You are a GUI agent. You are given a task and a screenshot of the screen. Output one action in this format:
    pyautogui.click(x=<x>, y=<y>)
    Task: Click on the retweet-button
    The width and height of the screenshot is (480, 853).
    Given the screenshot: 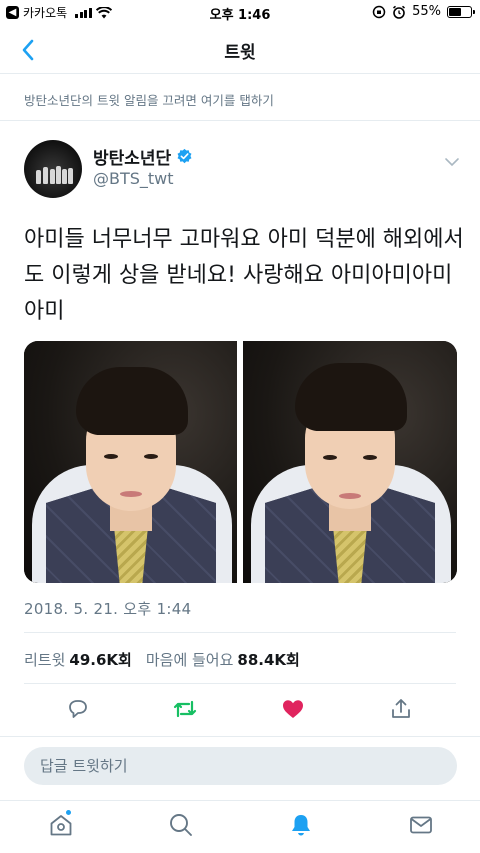 What is the action you would take?
    pyautogui.click(x=185, y=709)
    